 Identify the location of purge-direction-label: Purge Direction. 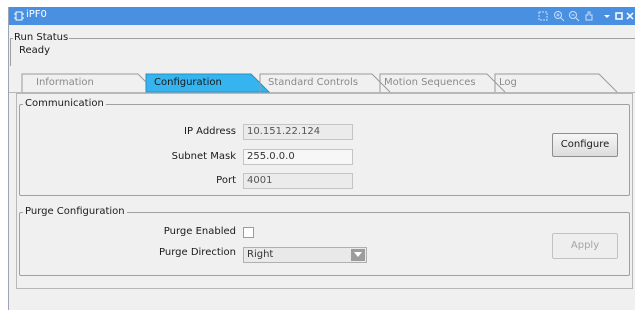
(197, 252).